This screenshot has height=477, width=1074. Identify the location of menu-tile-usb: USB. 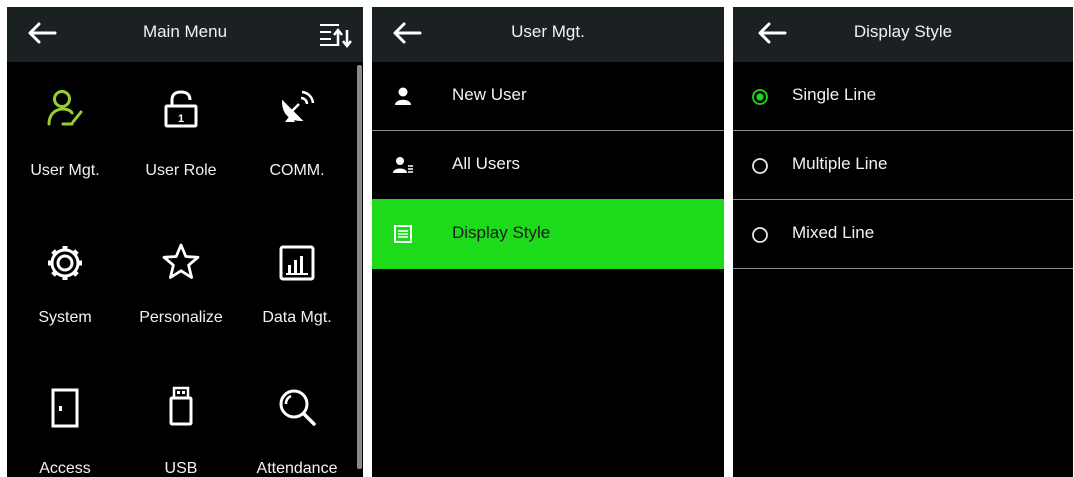
(181, 414).